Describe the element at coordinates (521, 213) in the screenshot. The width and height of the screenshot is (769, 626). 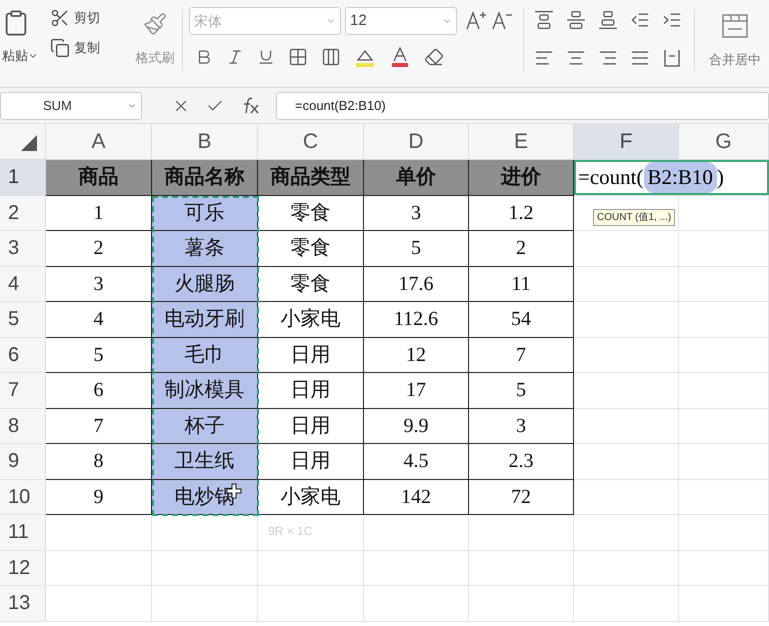
I see `table-cell: 1.2` at that location.